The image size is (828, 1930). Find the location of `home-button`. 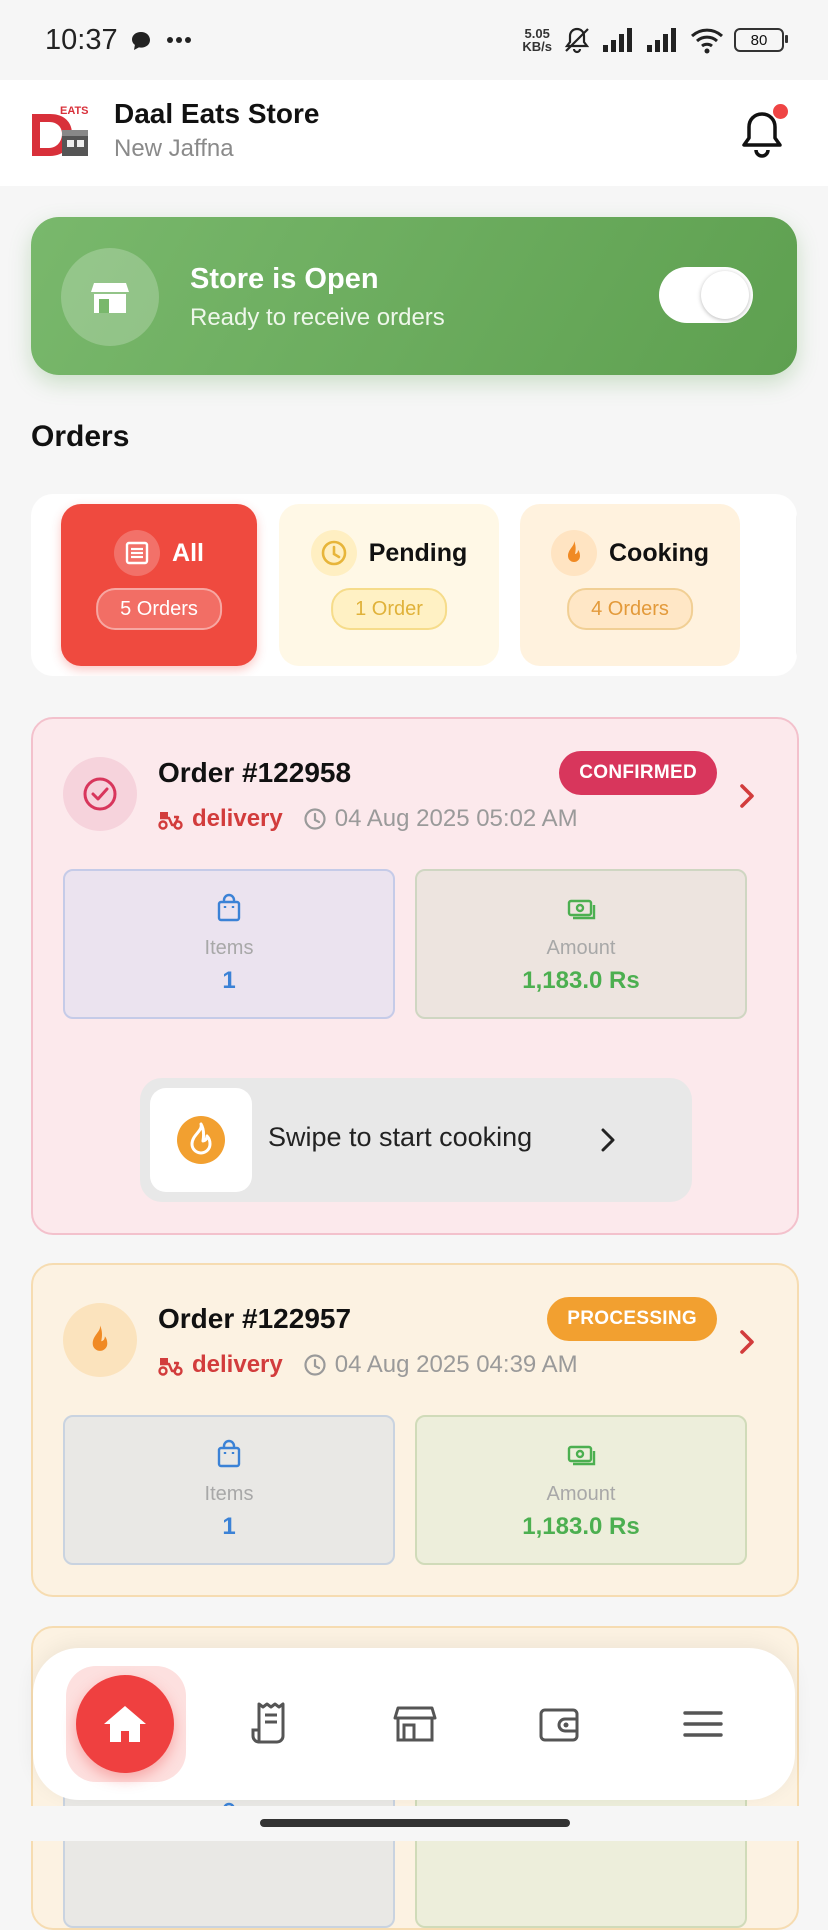

home-button is located at coordinates (125, 1724).